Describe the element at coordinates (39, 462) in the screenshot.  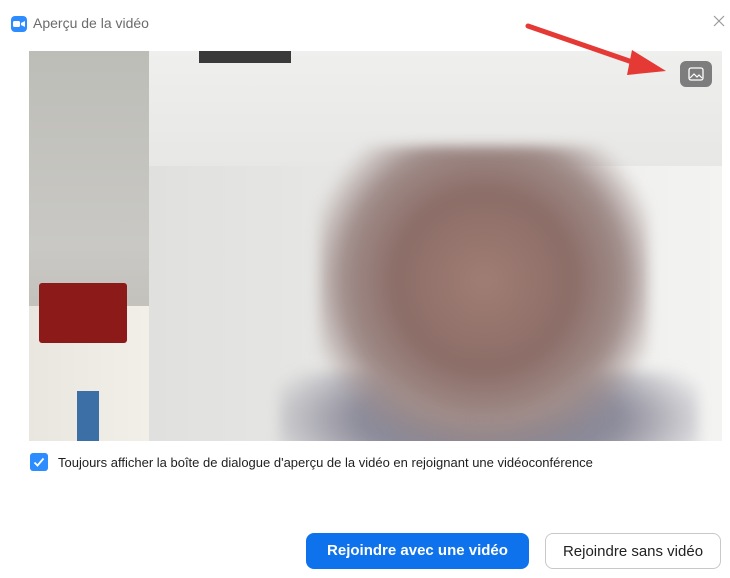
I see `always-show-preview-checkbox` at that location.